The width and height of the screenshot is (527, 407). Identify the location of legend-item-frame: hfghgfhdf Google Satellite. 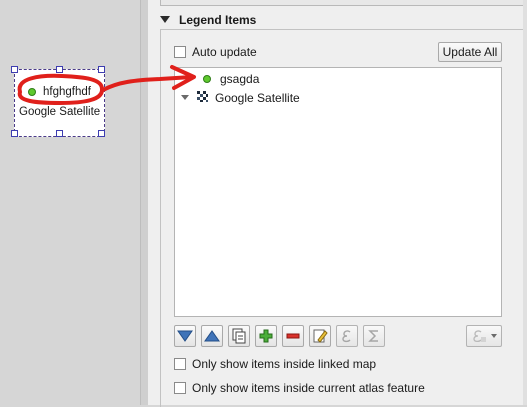
(58, 101).